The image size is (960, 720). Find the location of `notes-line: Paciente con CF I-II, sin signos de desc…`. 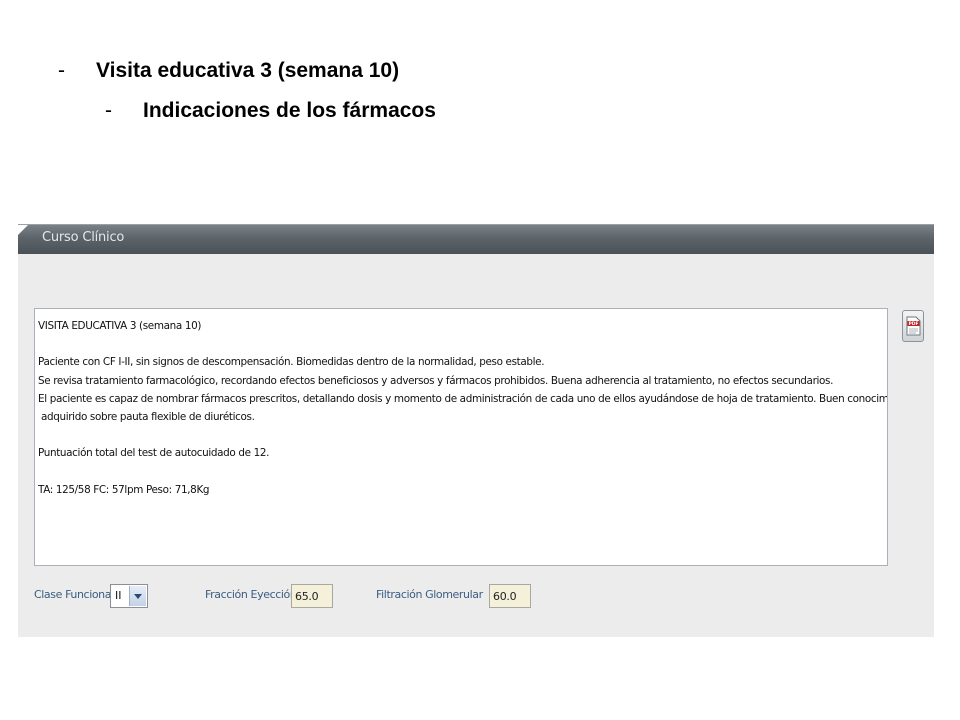

notes-line: Paciente con CF I-II, sin signos de desc… is located at coordinates (291, 362).